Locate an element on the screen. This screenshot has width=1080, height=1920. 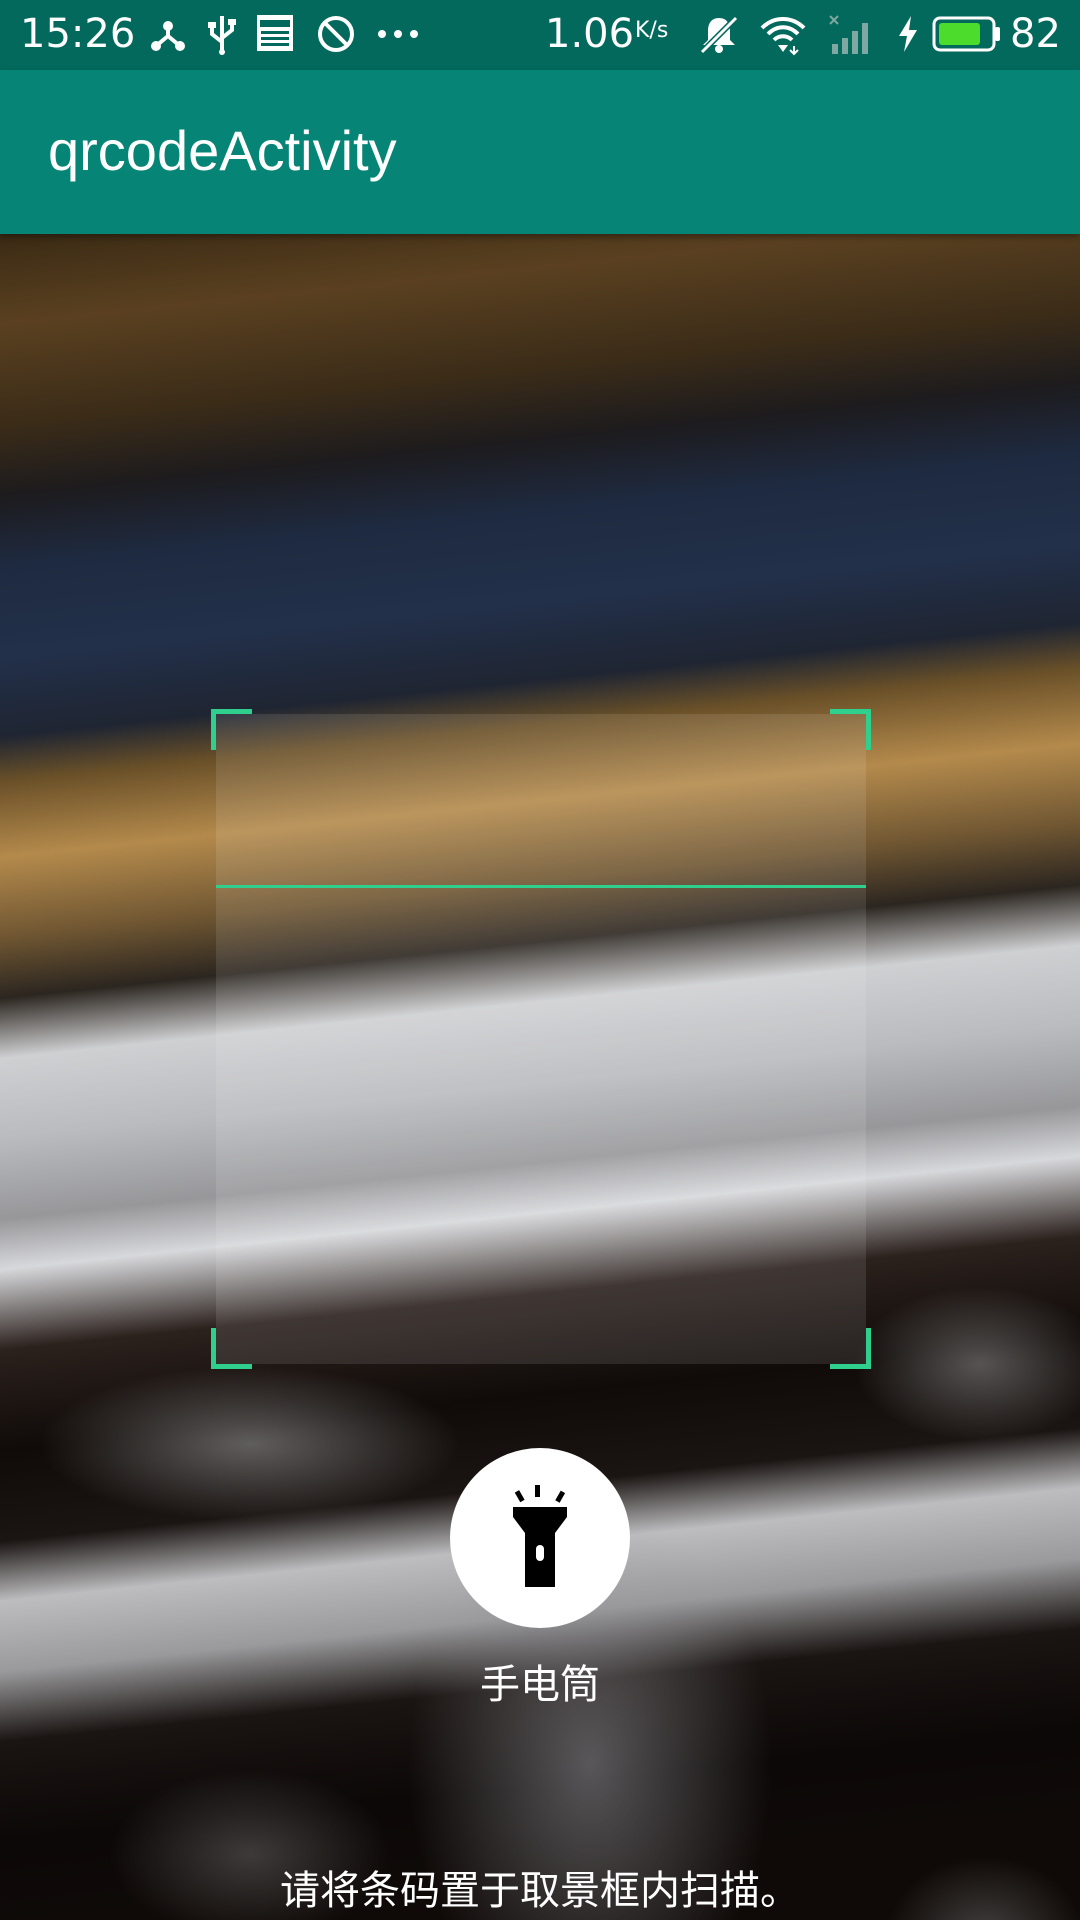
flashlight-button is located at coordinates (540, 1538).